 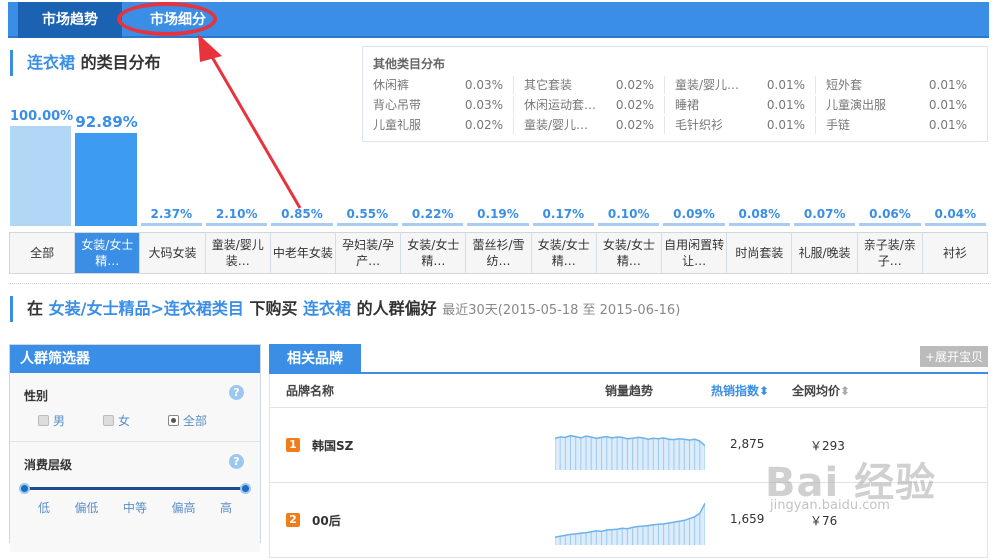 What do you see at coordinates (302, 214) in the screenshot?
I see `bar-label-4: 0.85%` at bounding box center [302, 214].